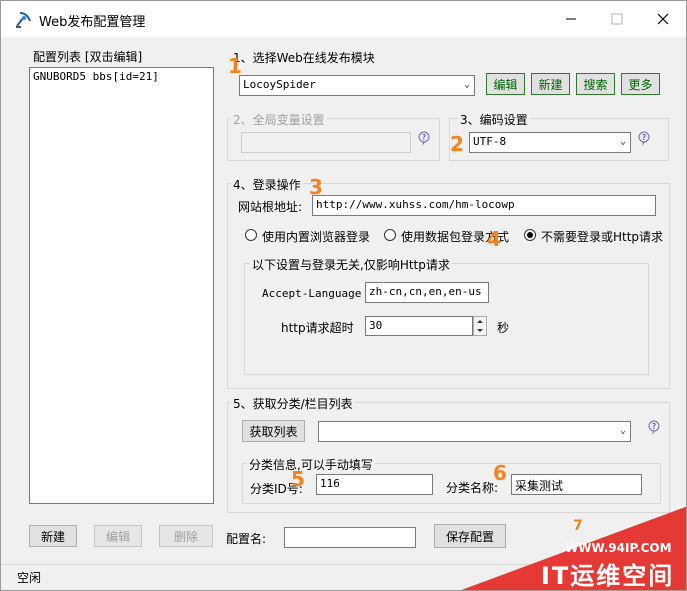 The image size is (687, 591). What do you see at coordinates (490, 141) in the screenshot?
I see `encoding-value: UTF-8` at bounding box center [490, 141].